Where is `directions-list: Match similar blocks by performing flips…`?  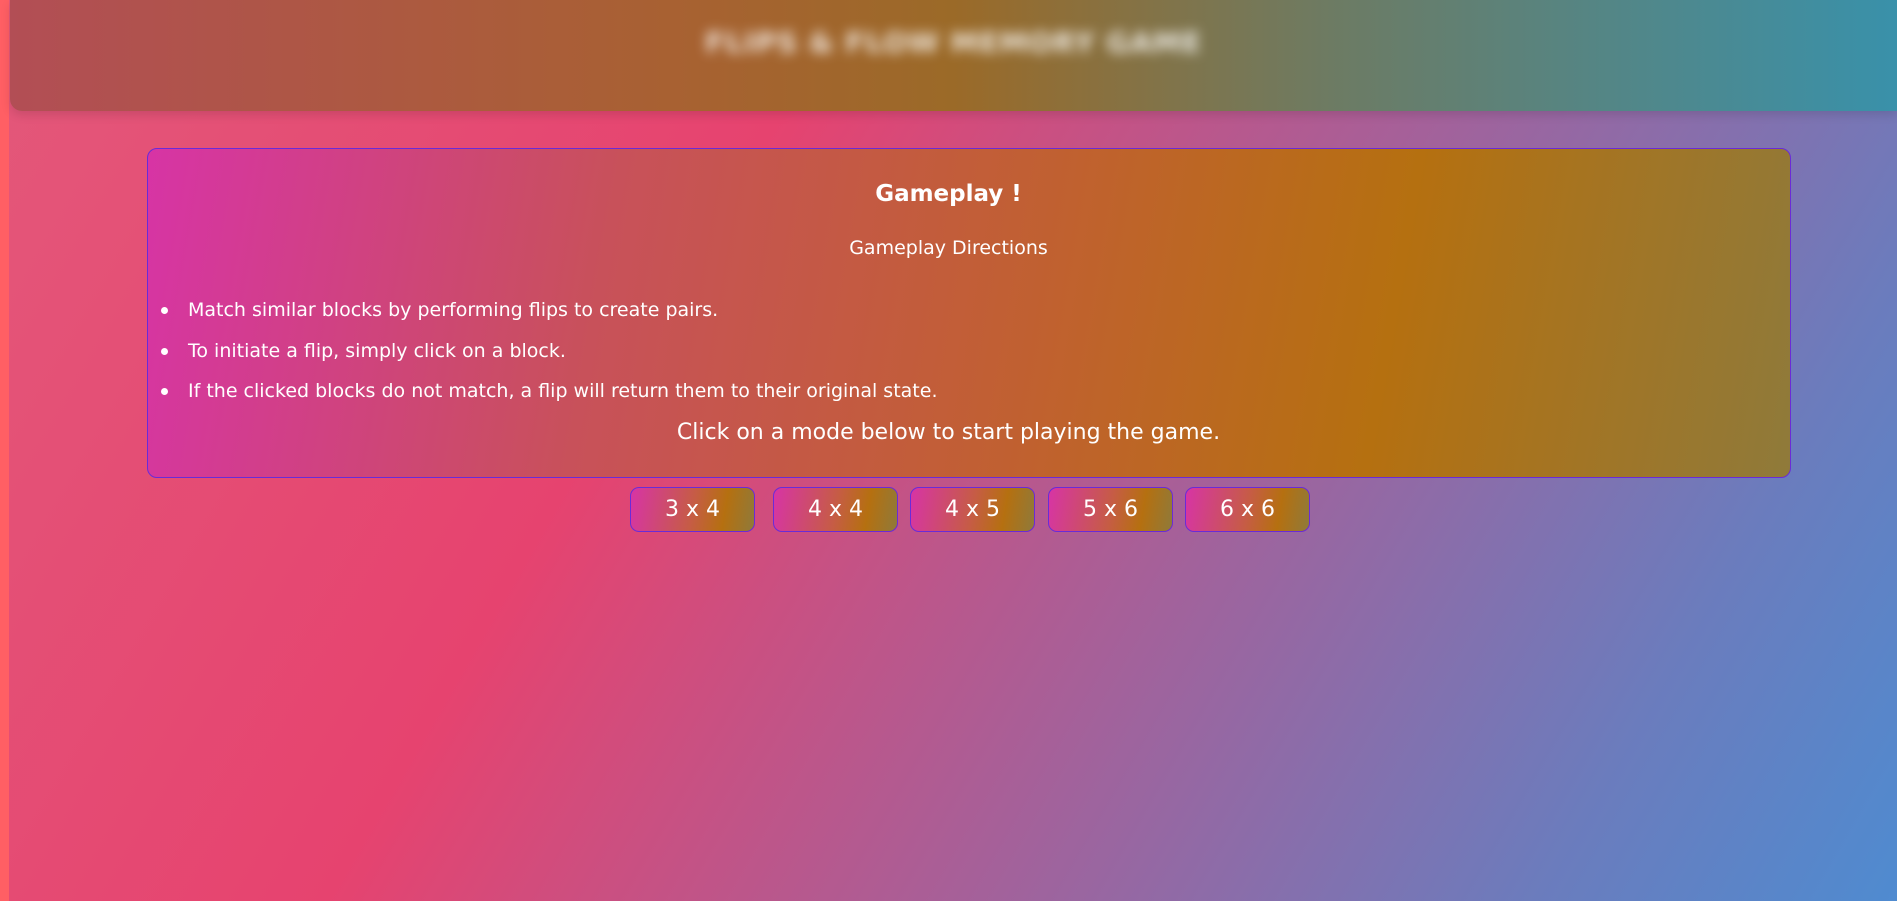
directions-list: Match similar blocks by performing flips… is located at coordinates (548, 357).